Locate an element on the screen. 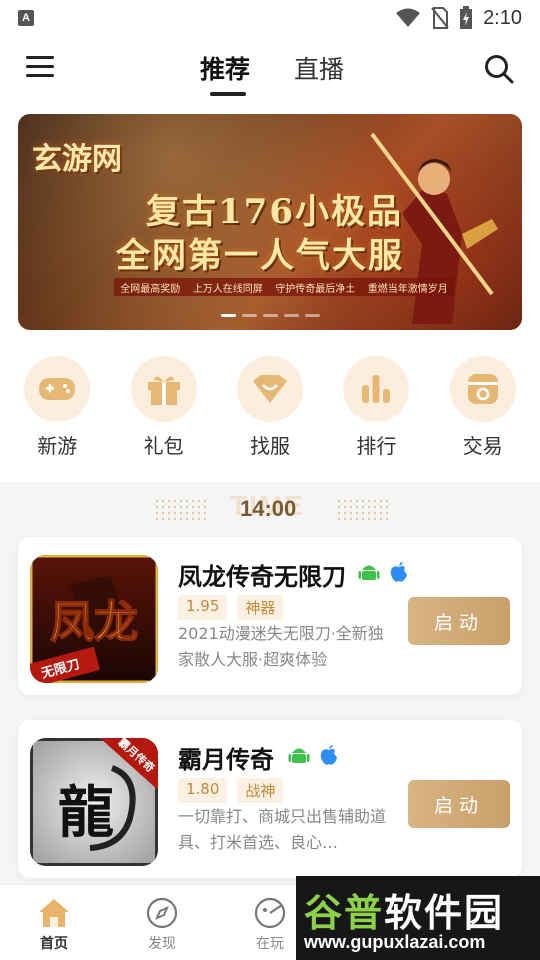 The image size is (540, 960). game-icon-bayue: 龍 霸月传奇 is located at coordinates (94, 802).